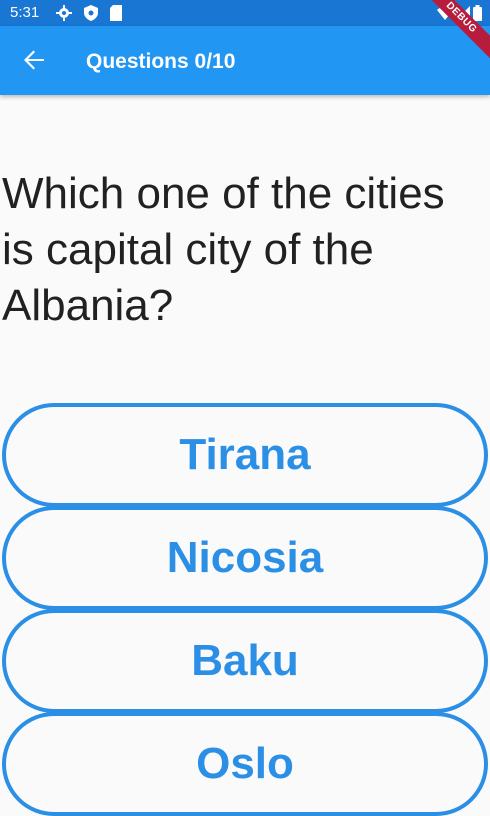 Image resolution: width=490 pixels, height=816 pixels. What do you see at coordinates (161, 61) in the screenshot?
I see `page-title: Questions 0/10` at bounding box center [161, 61].